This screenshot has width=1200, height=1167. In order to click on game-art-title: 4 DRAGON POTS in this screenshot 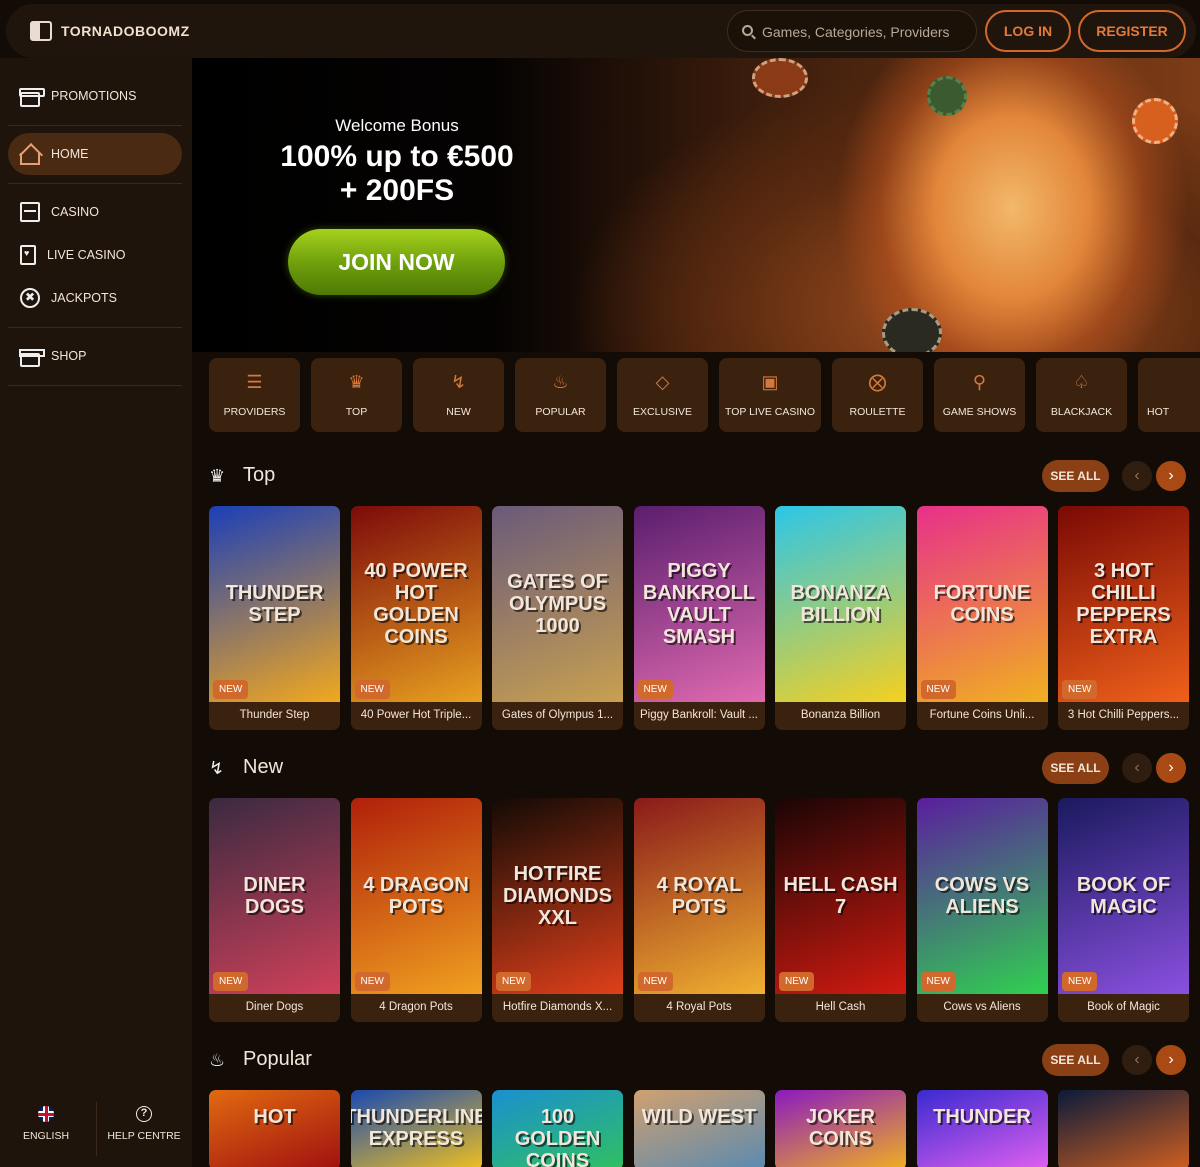, I will do `click(416, 896)`.